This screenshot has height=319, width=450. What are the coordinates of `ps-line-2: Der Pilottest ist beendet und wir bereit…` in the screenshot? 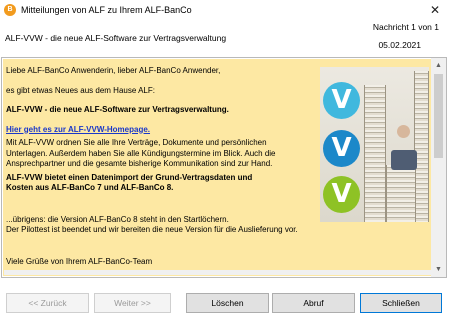 It's located at (152, 229).